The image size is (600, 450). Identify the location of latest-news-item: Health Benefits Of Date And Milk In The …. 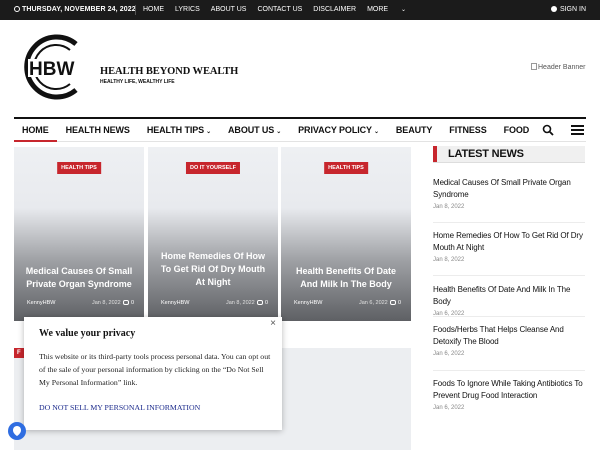
(509, 300).